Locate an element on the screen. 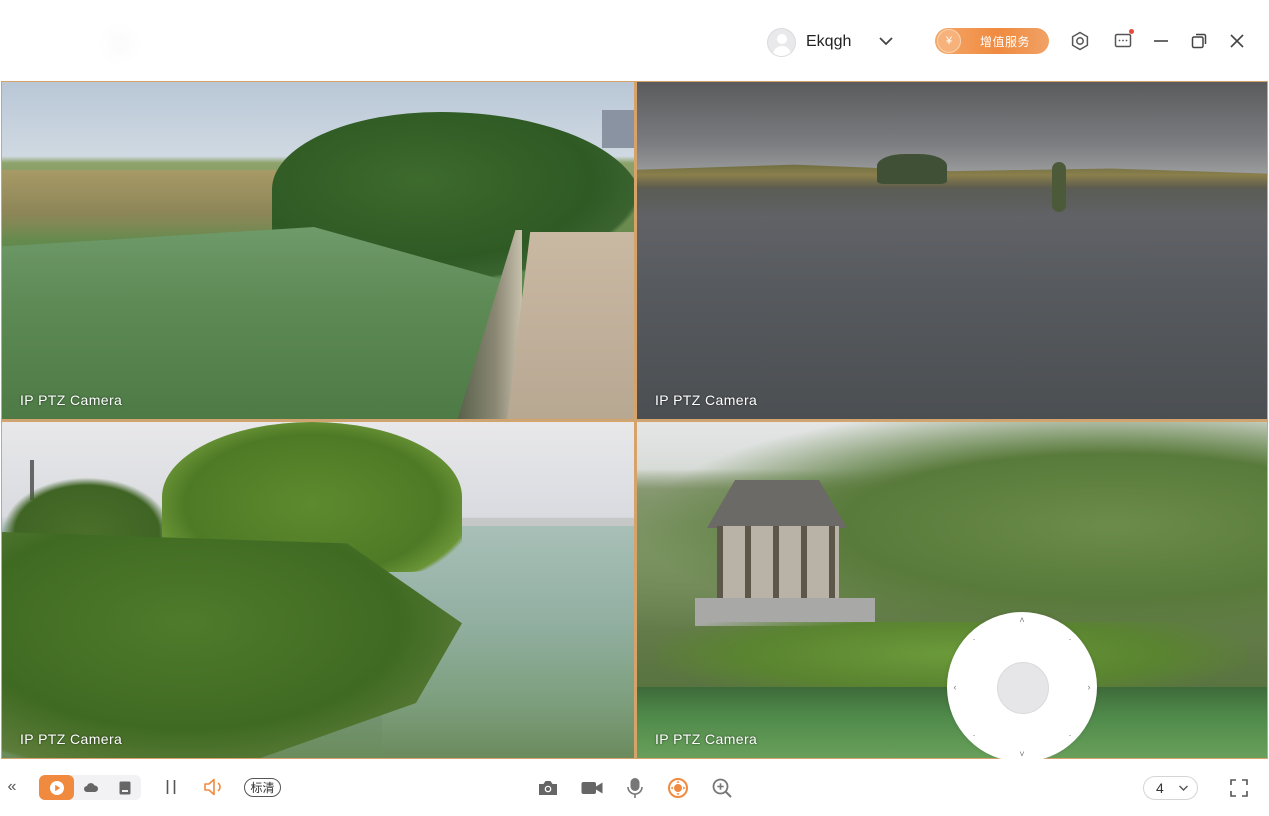  close-icon is located at coordinates (1237, 41).